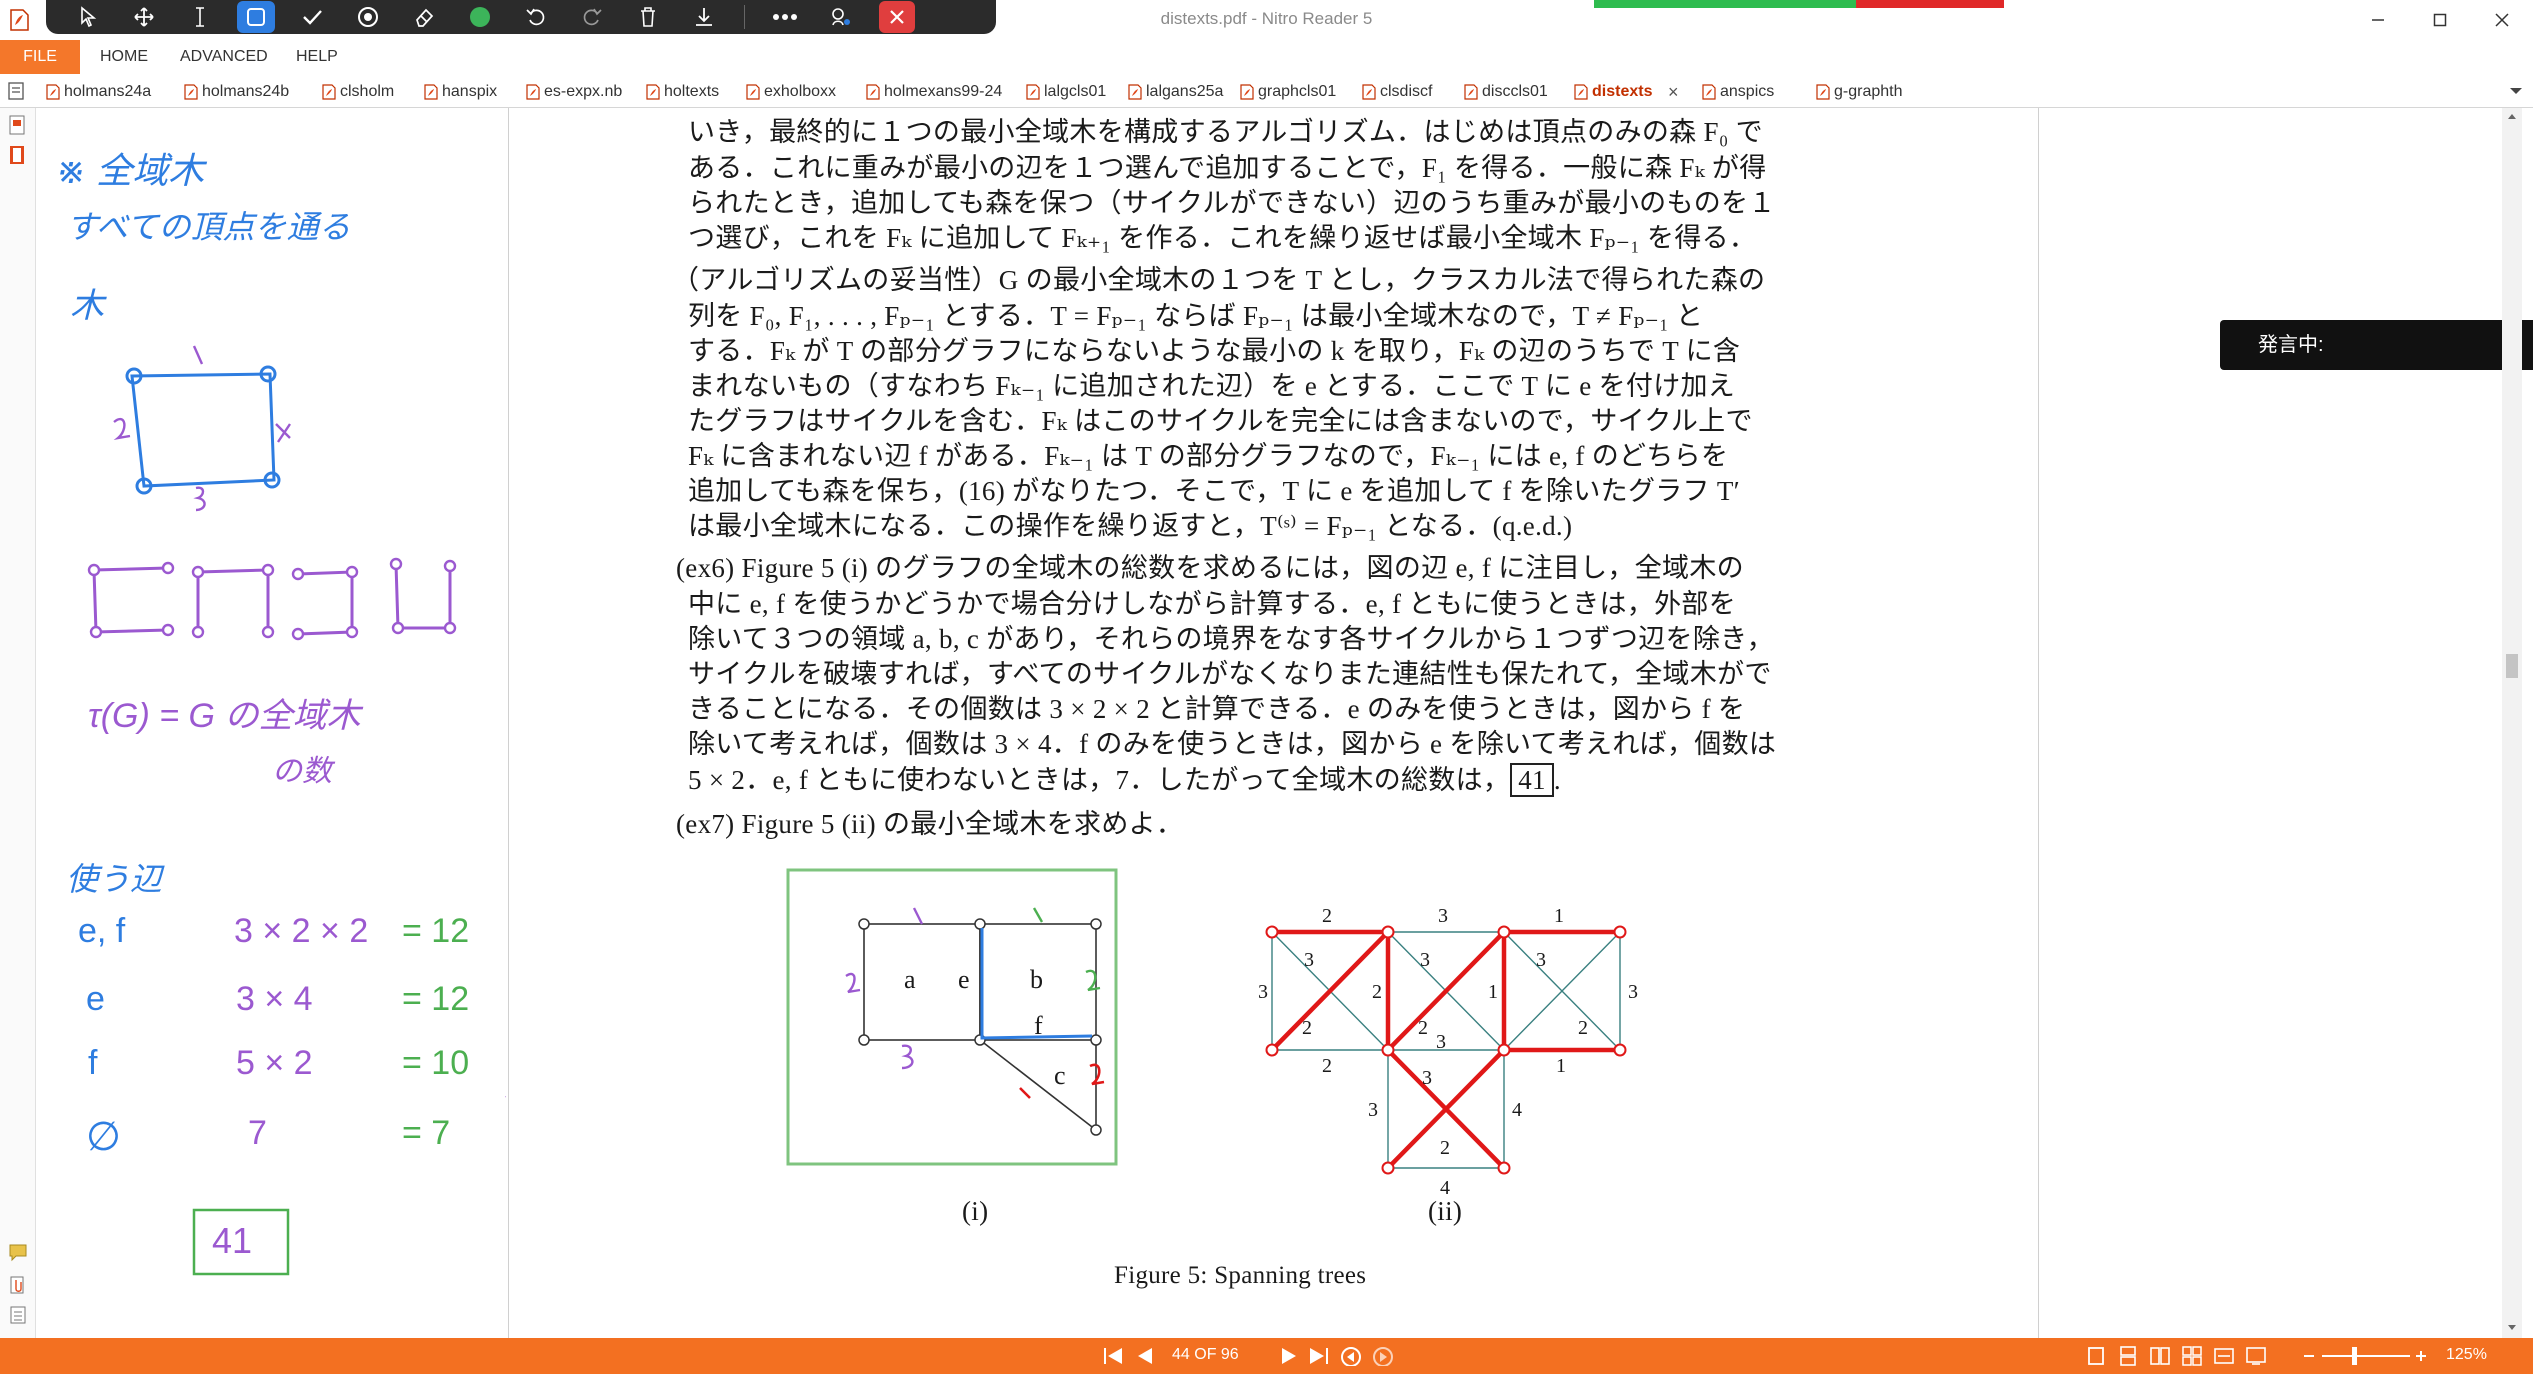 This screenshot has height=1374, width=2533. I want to click on bookmarks-panel-icon, so click(18, 155).